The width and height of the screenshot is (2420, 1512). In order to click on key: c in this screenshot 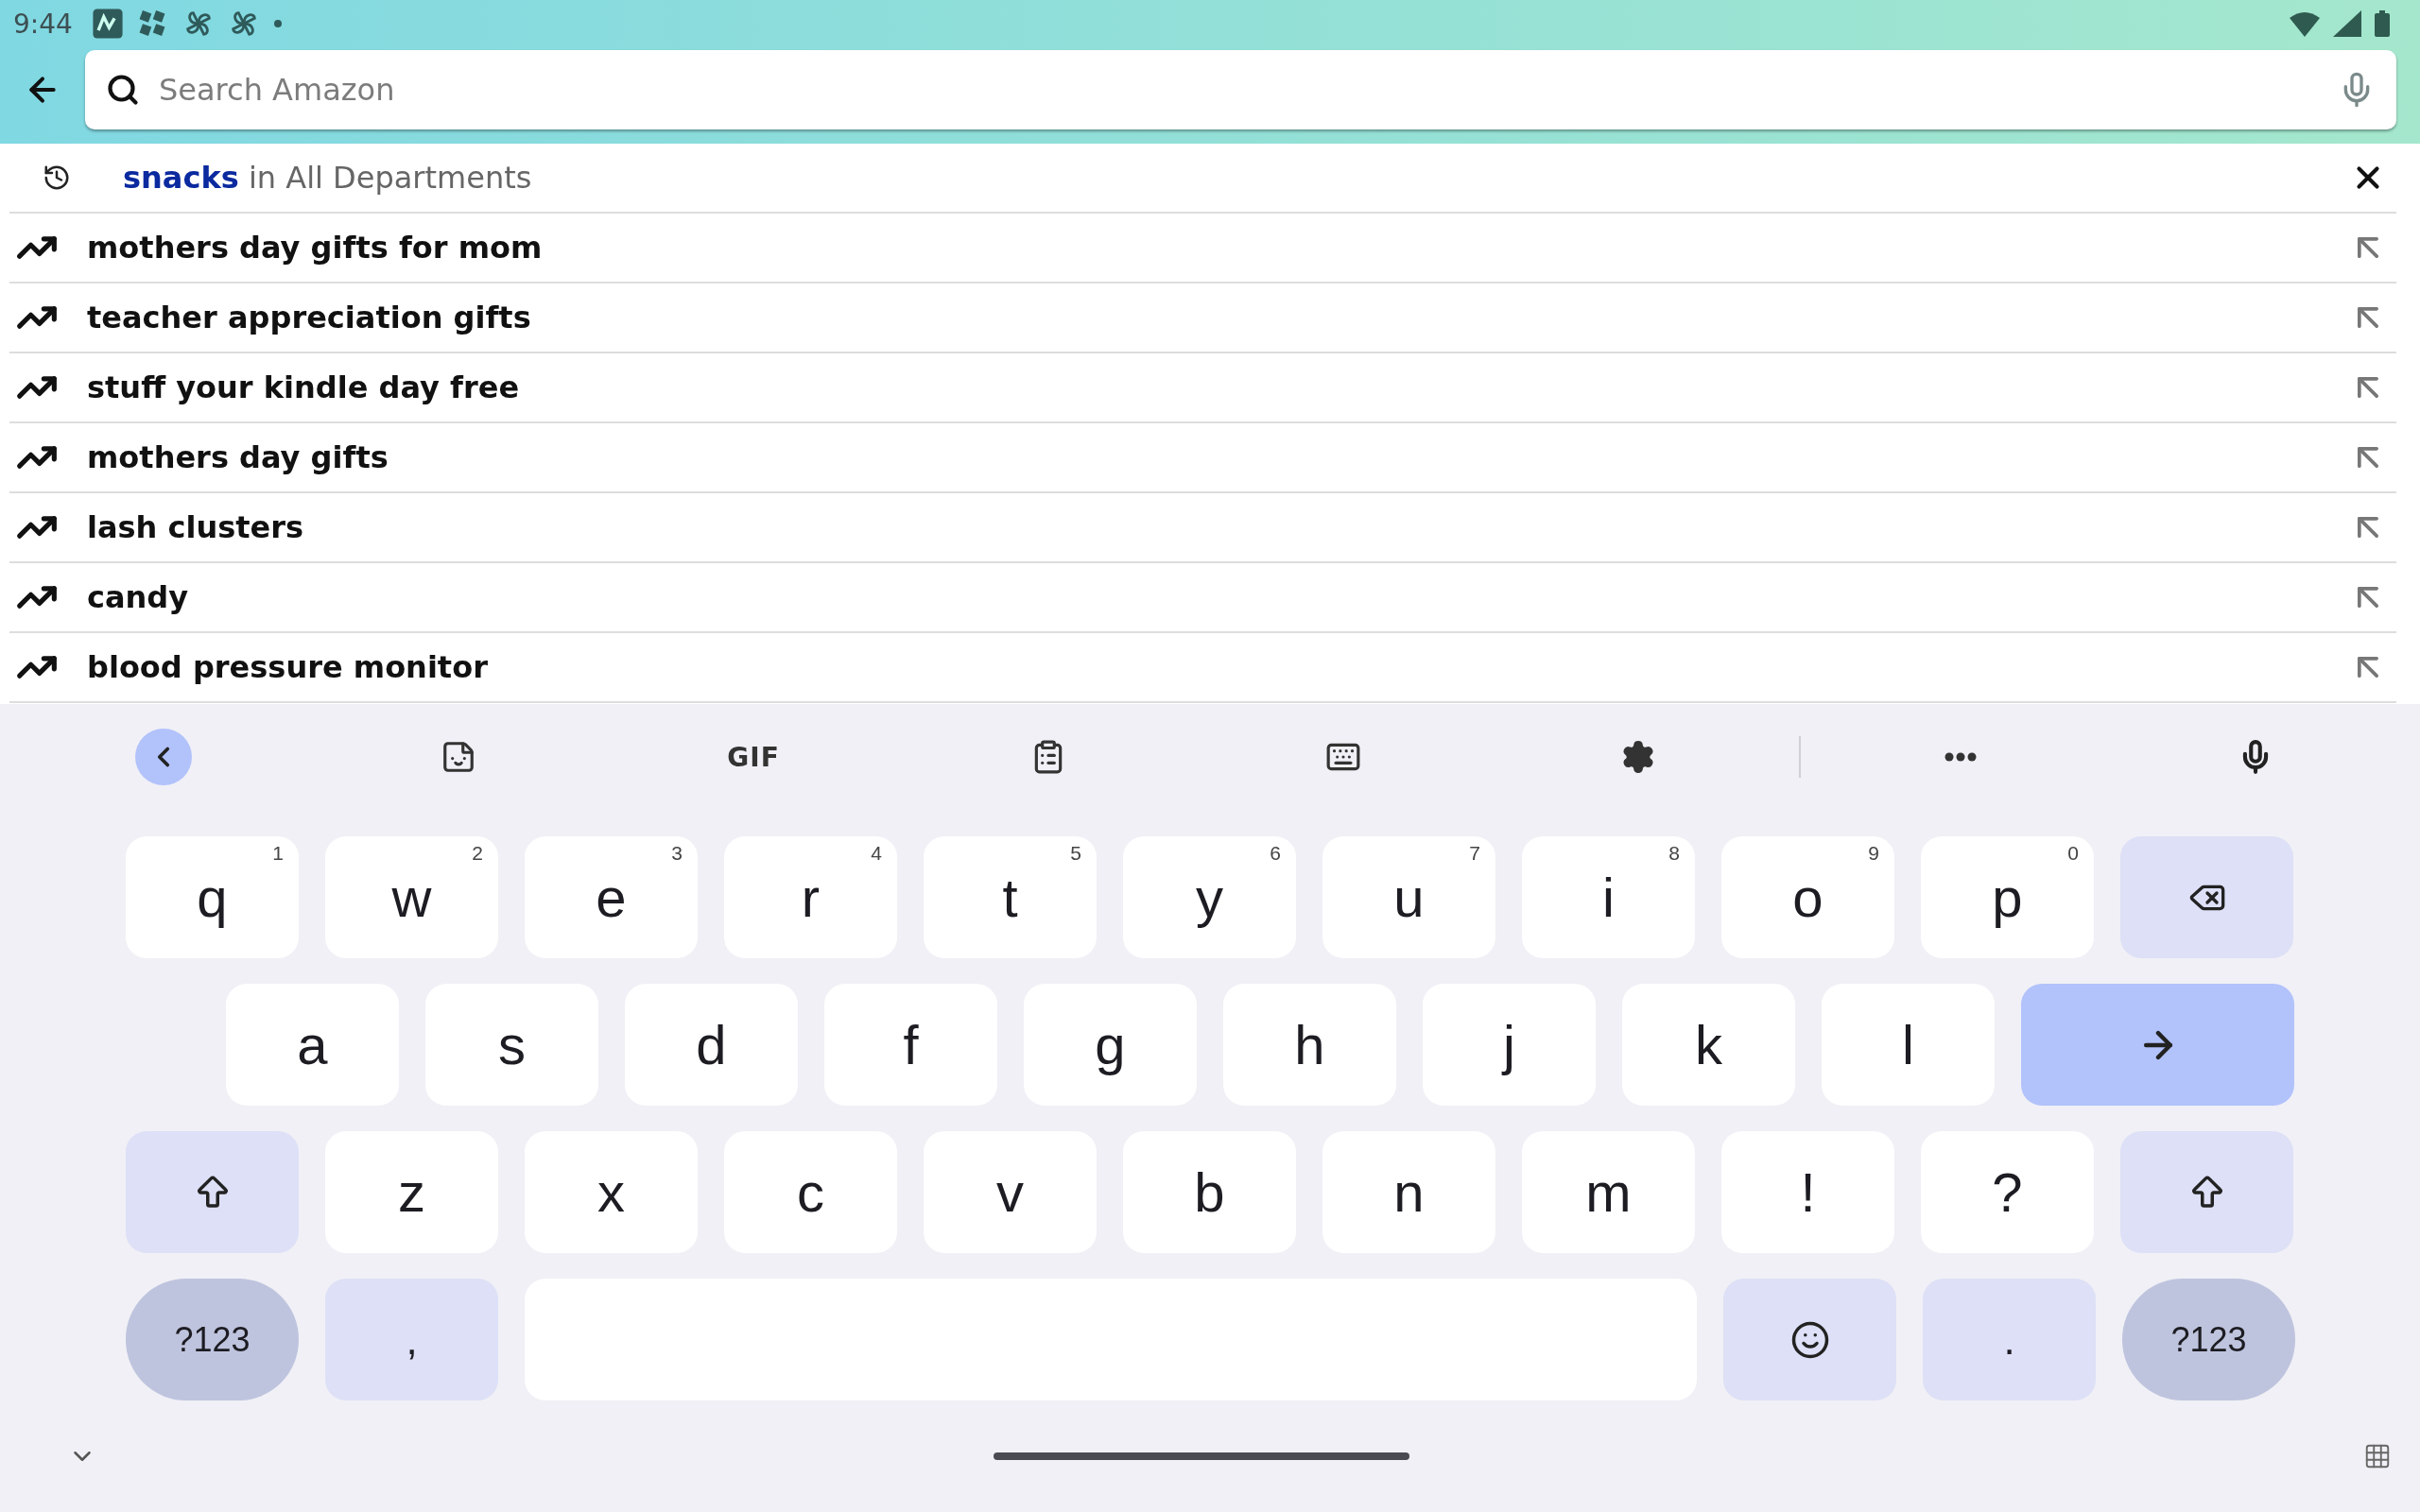, I will do `click(810, 1192)`.